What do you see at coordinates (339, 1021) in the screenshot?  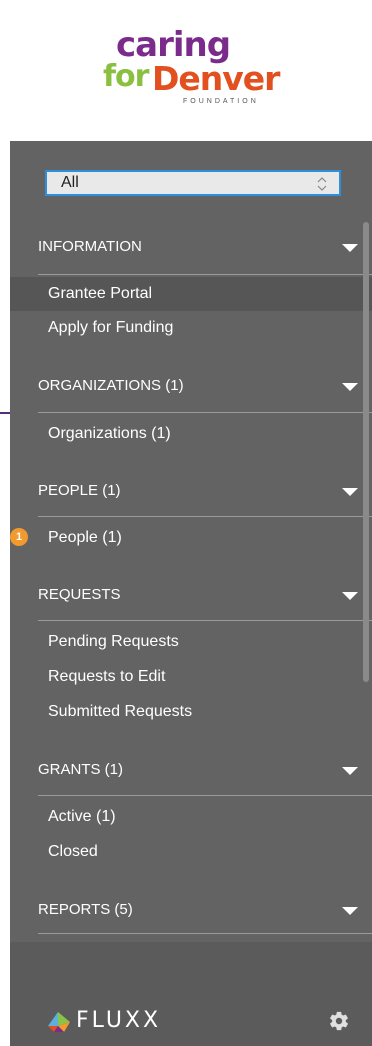 I see `gear-icon` at bounding box center [339, 1021].